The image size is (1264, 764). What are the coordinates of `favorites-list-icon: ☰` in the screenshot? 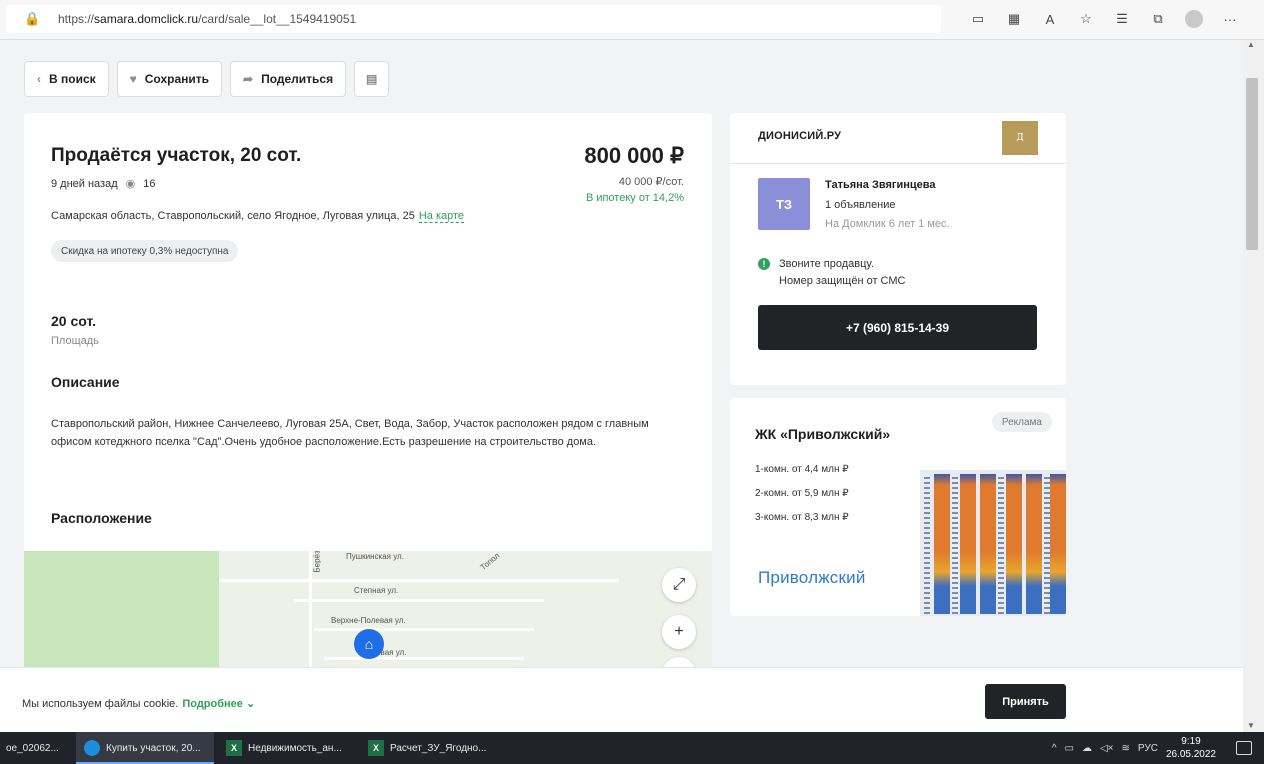 It's located at (1122, 19).